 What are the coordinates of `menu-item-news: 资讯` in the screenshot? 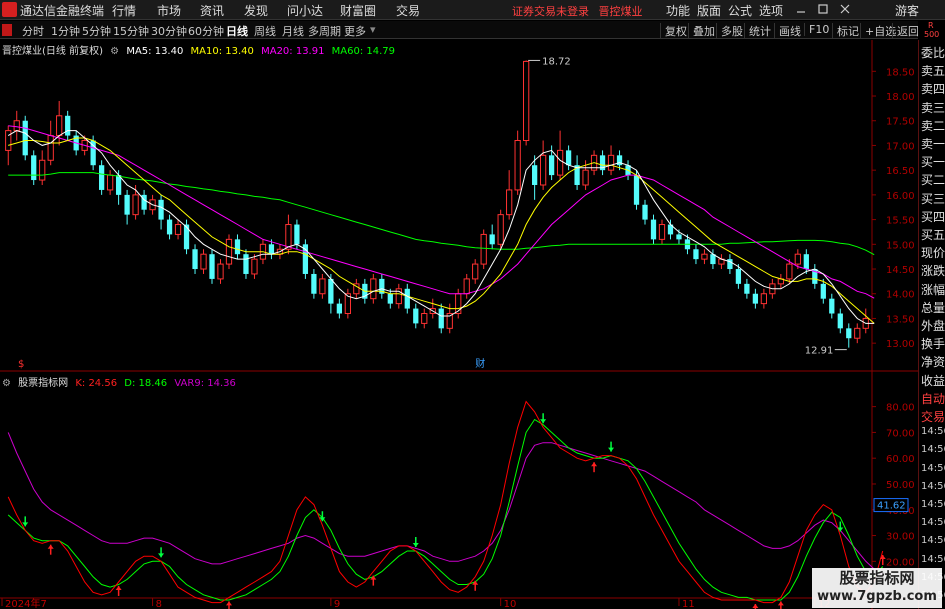 It's located at (212, 10).